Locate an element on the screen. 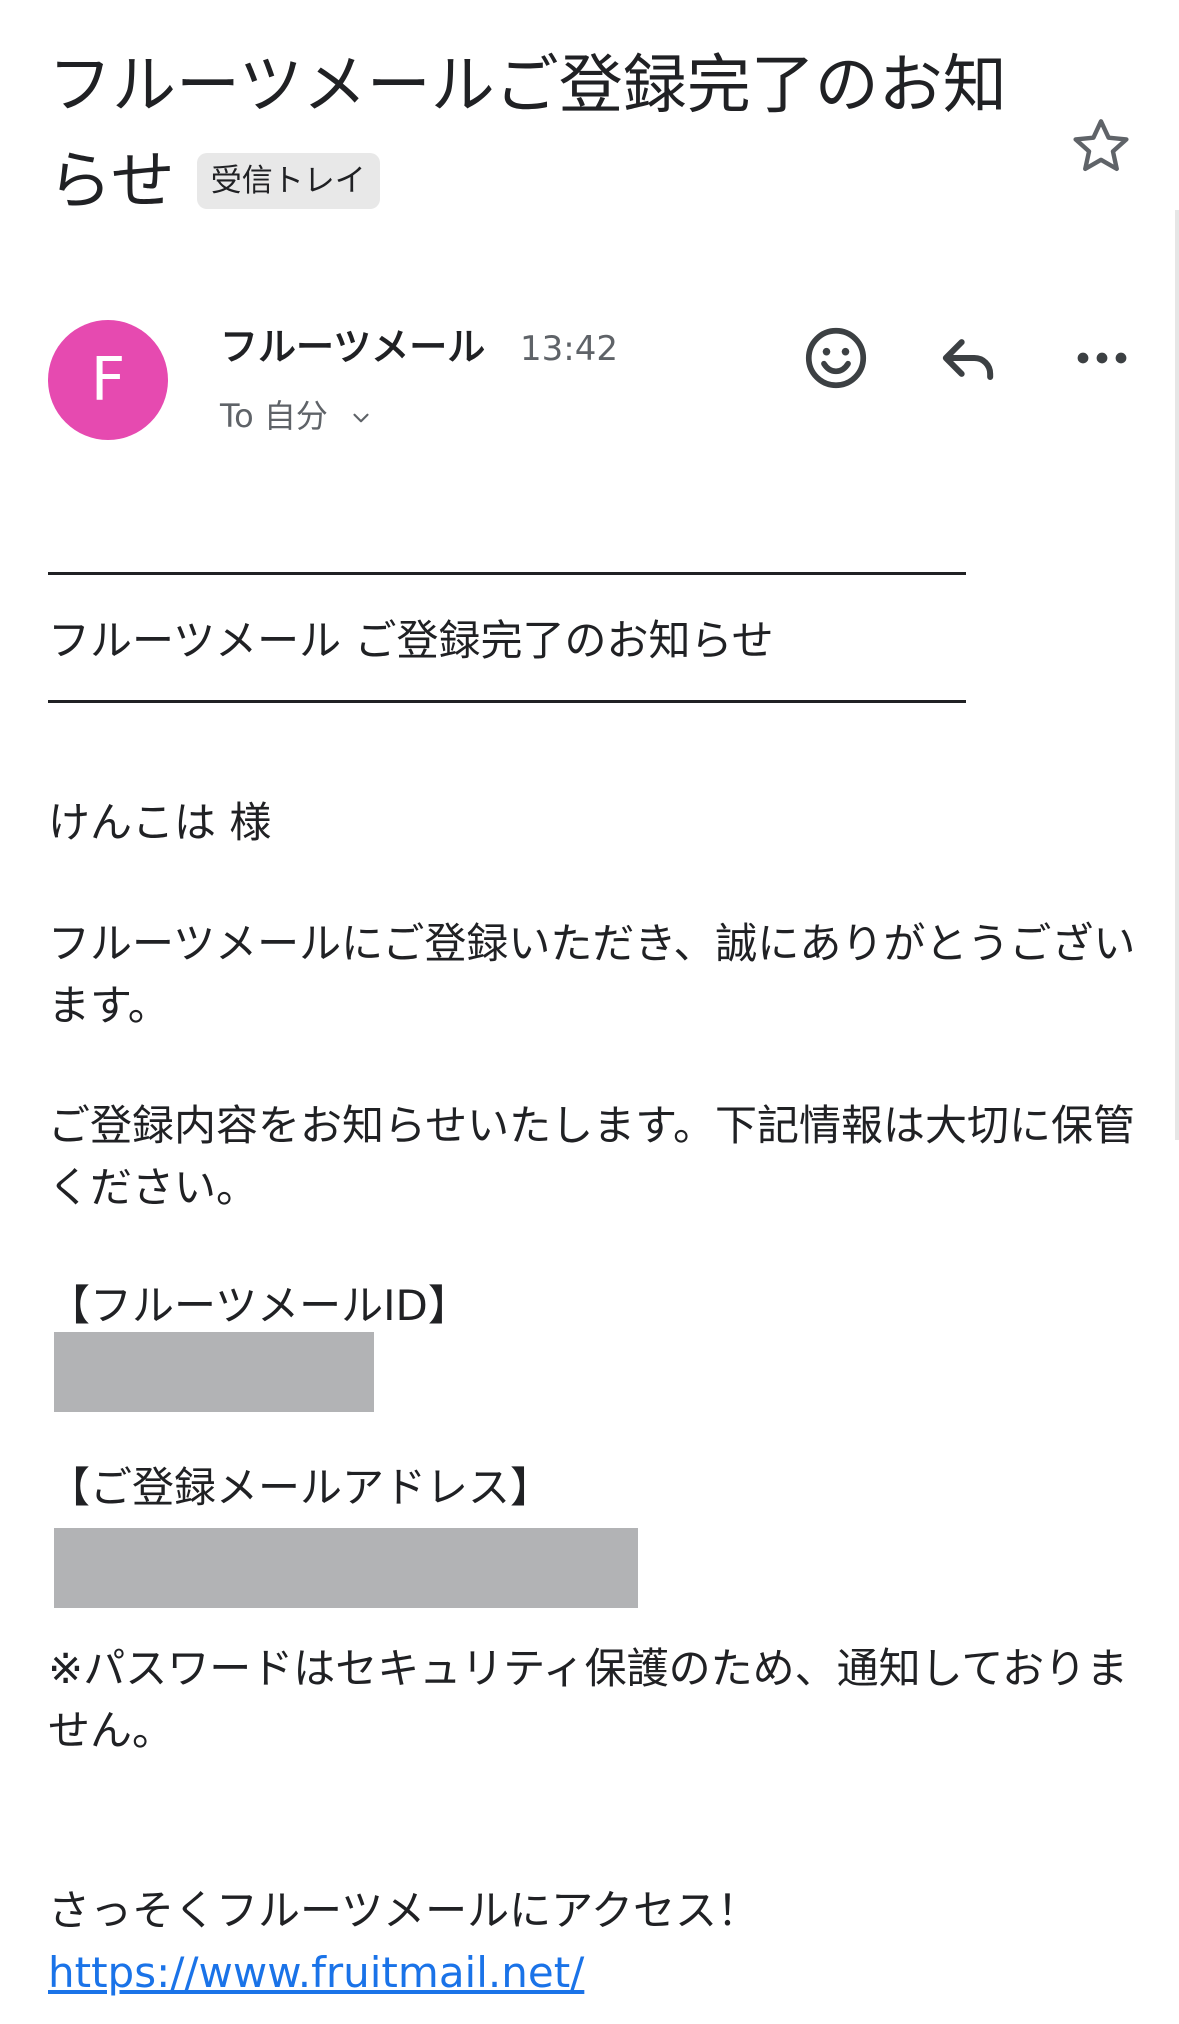  subject-text: フルーツメールご登録完了のお知らせ is located at coordinates (527, 134).